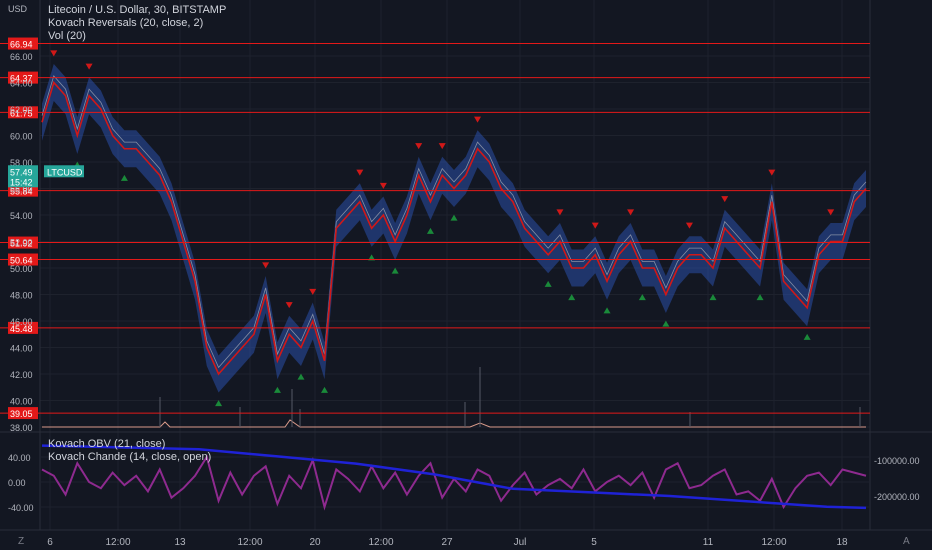 This screenshot has height=550, width=932. What do you see at coordinates (897, 461) in the screenshot?
I see `obv-tick-label: -100000.00` at bounding box center [897, 461].